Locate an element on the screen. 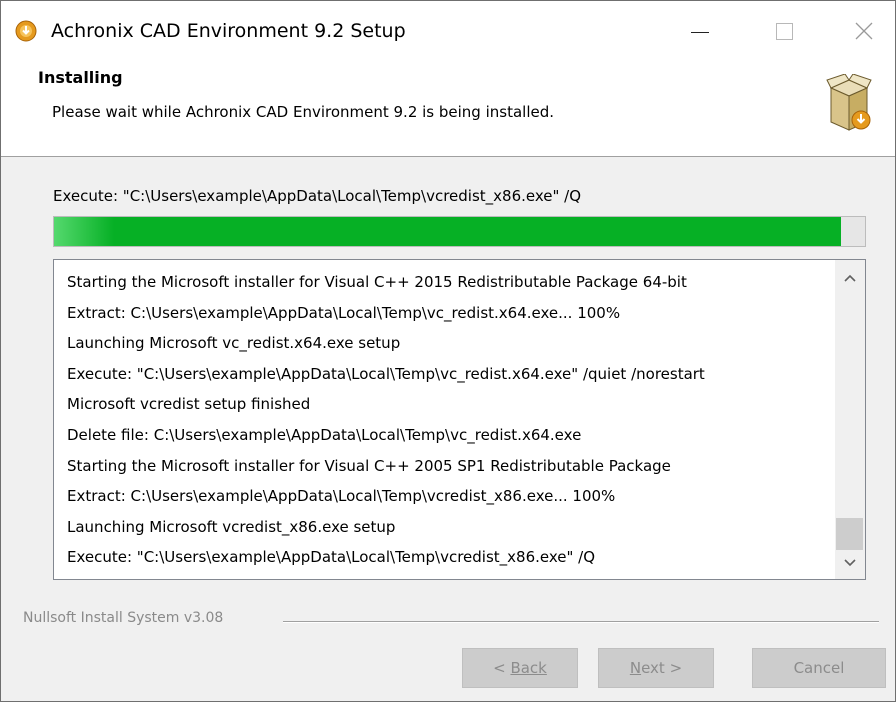  minimize-icon is located at coordinates (700, 32).